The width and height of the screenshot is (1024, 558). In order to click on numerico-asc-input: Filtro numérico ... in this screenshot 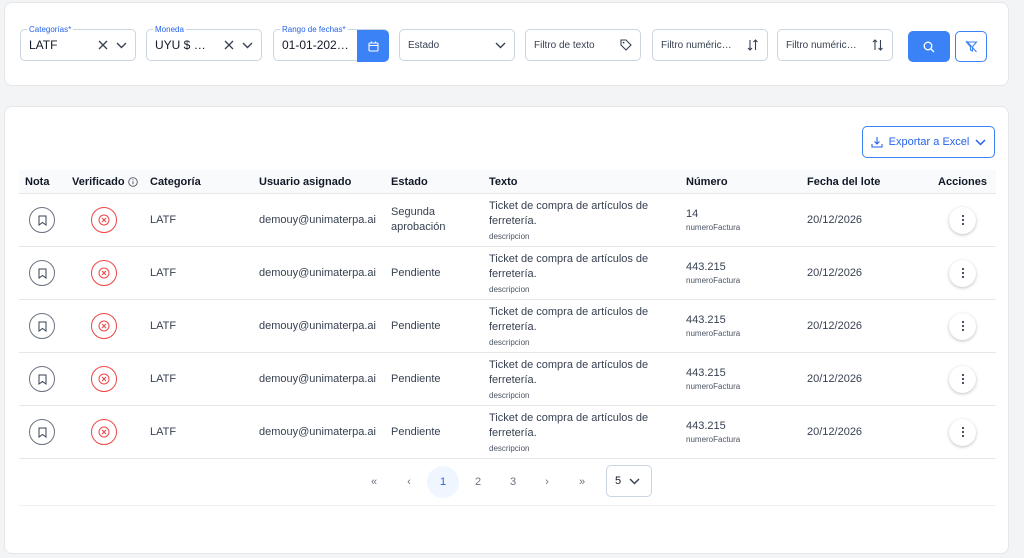, I will do `click(835, 45)`.